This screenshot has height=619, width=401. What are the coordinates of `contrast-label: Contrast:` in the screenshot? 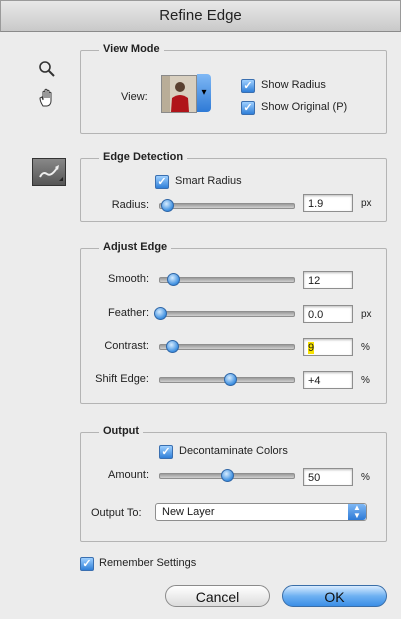 It's located at (126, 346).